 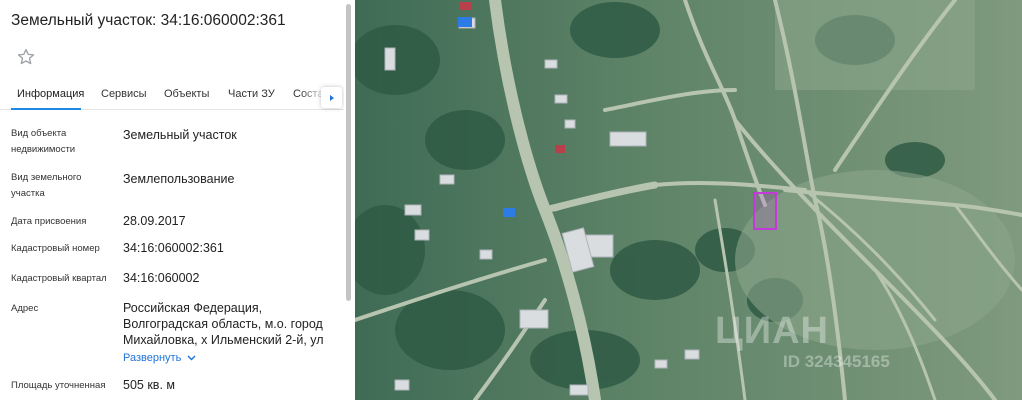 I want to click on active-tab-indicator, so click(x=46, y=109).